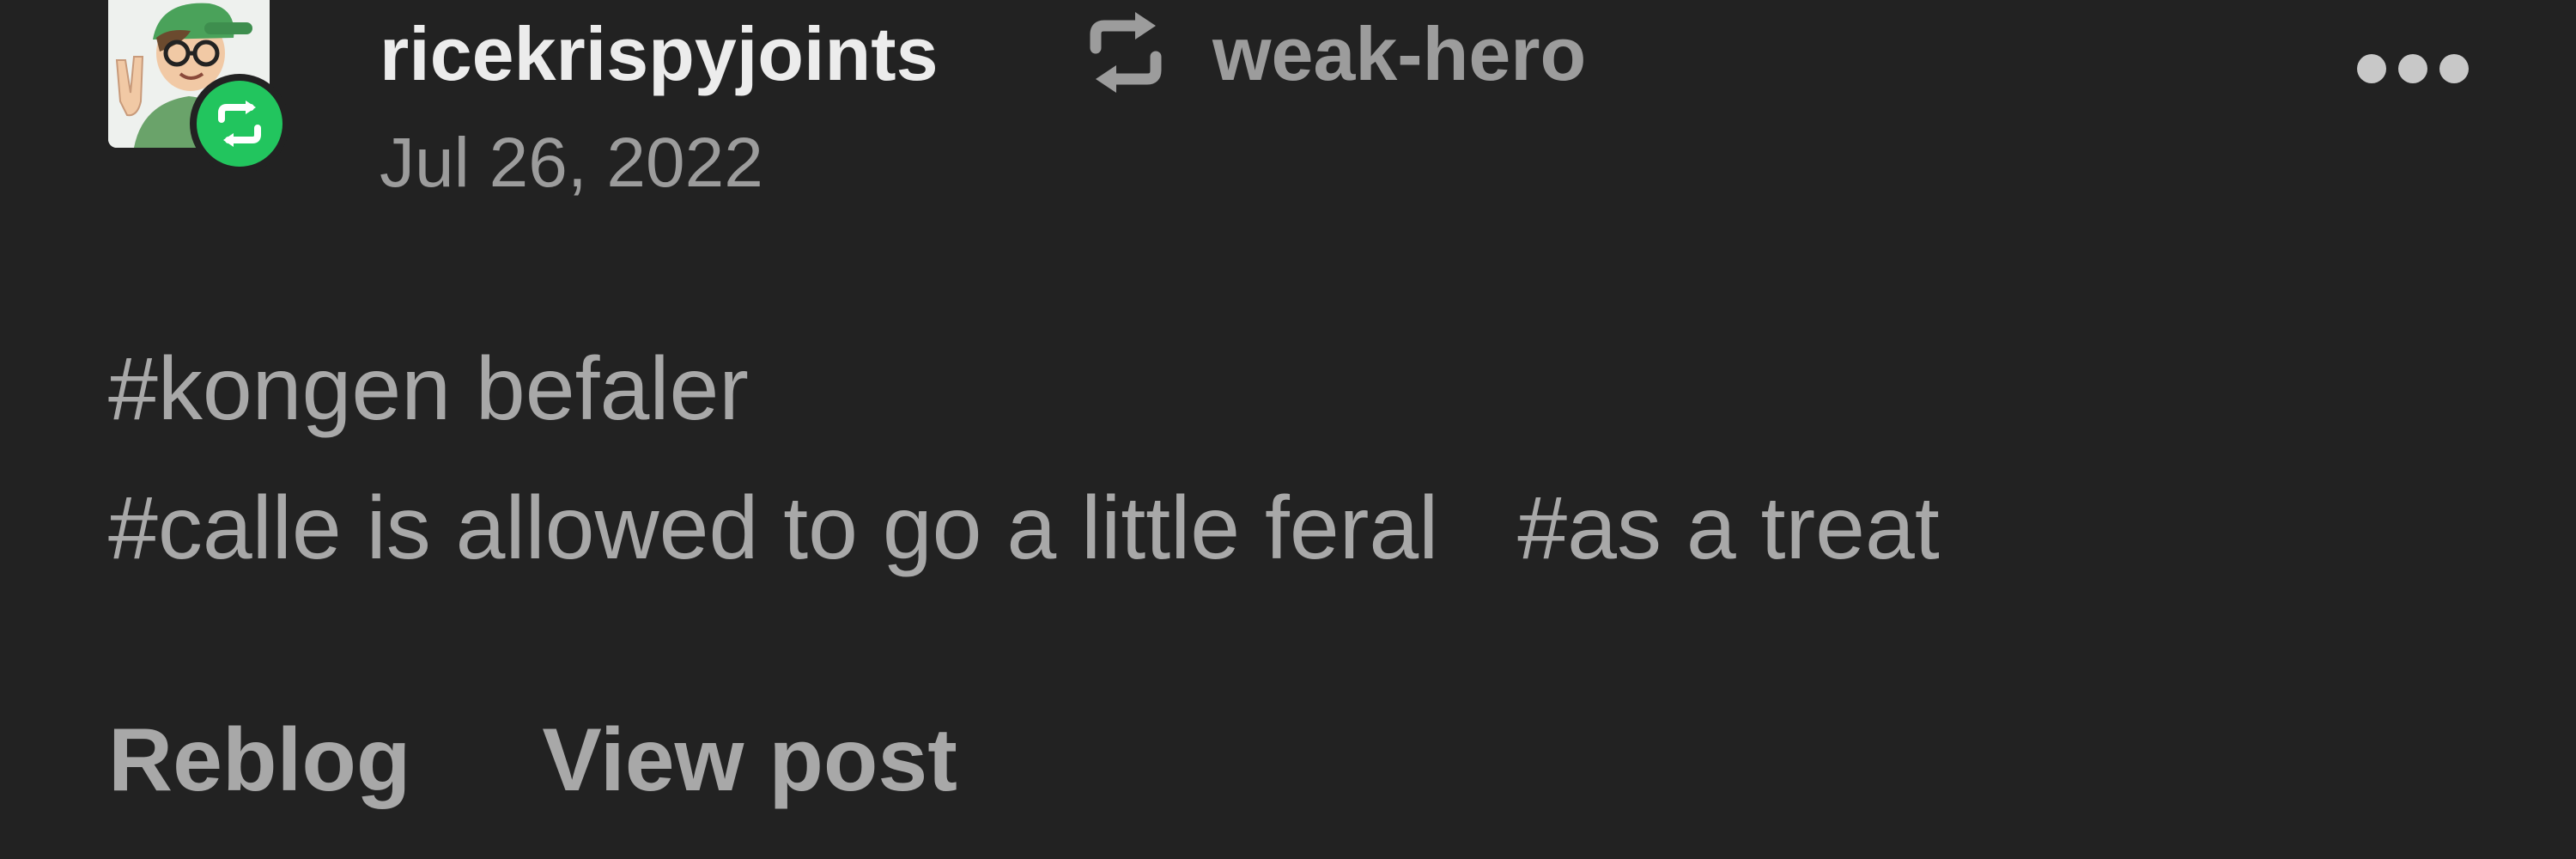  I want to click on tag-link: #calle is allowed to go a little feral, so click(773, 529).